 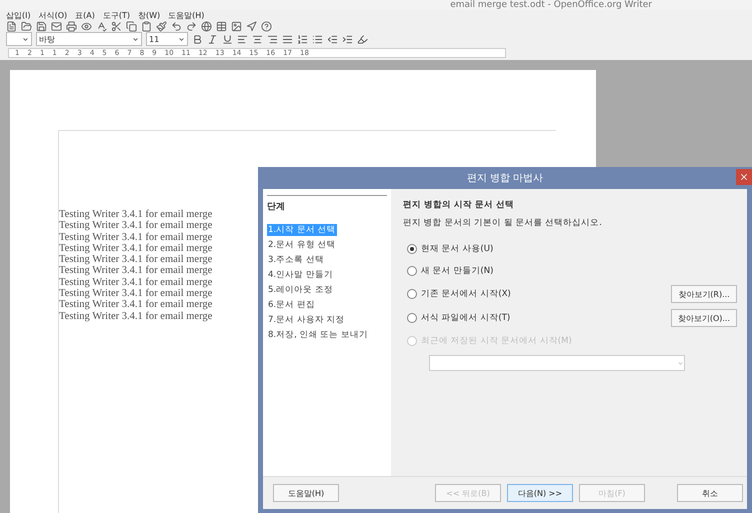 What do you see at coordinates (146, 26) in the screenshot?
I see `paste-icon` at bounding box center [146, 26].